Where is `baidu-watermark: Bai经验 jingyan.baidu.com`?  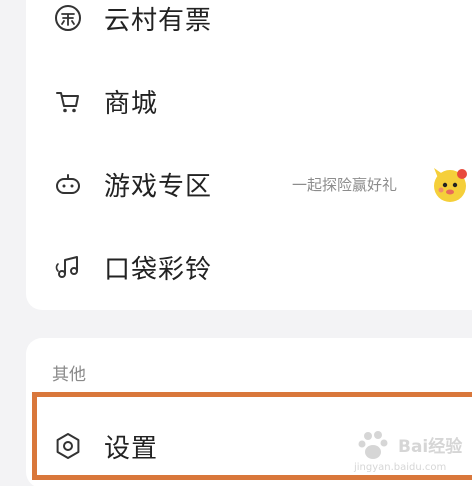 baidu-watermark: Bai经验 jingyan.baidu.com is located at coordinates (410, 453).